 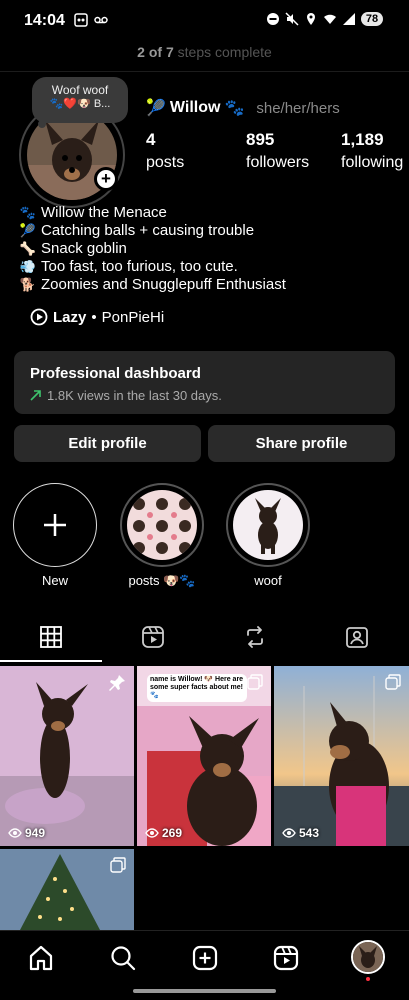 I want to click on grid-post: 949, so click(x=67, y=756).